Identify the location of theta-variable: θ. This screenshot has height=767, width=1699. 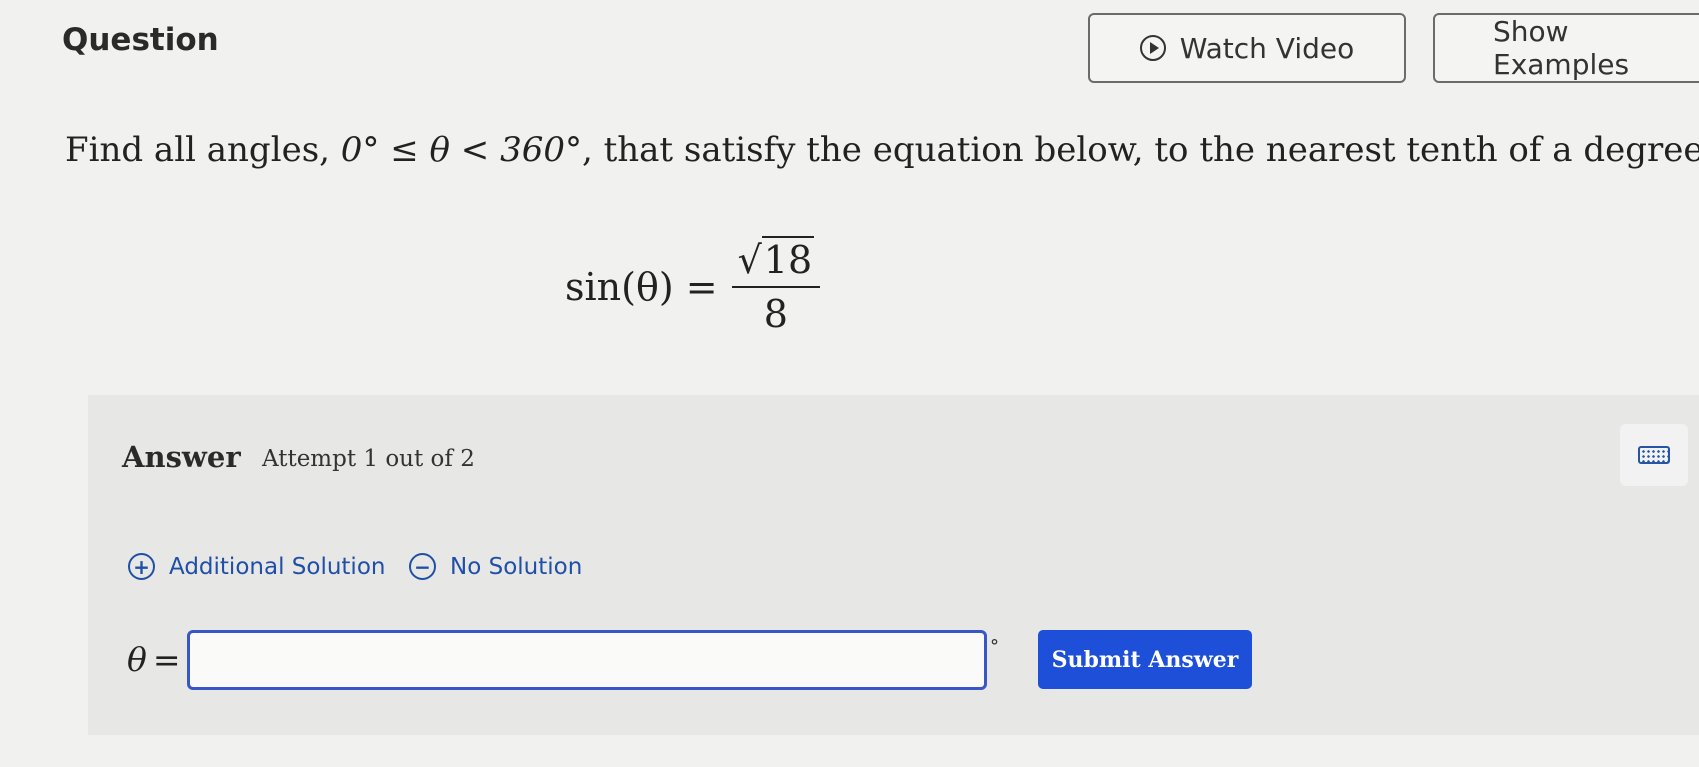
(137, 659).